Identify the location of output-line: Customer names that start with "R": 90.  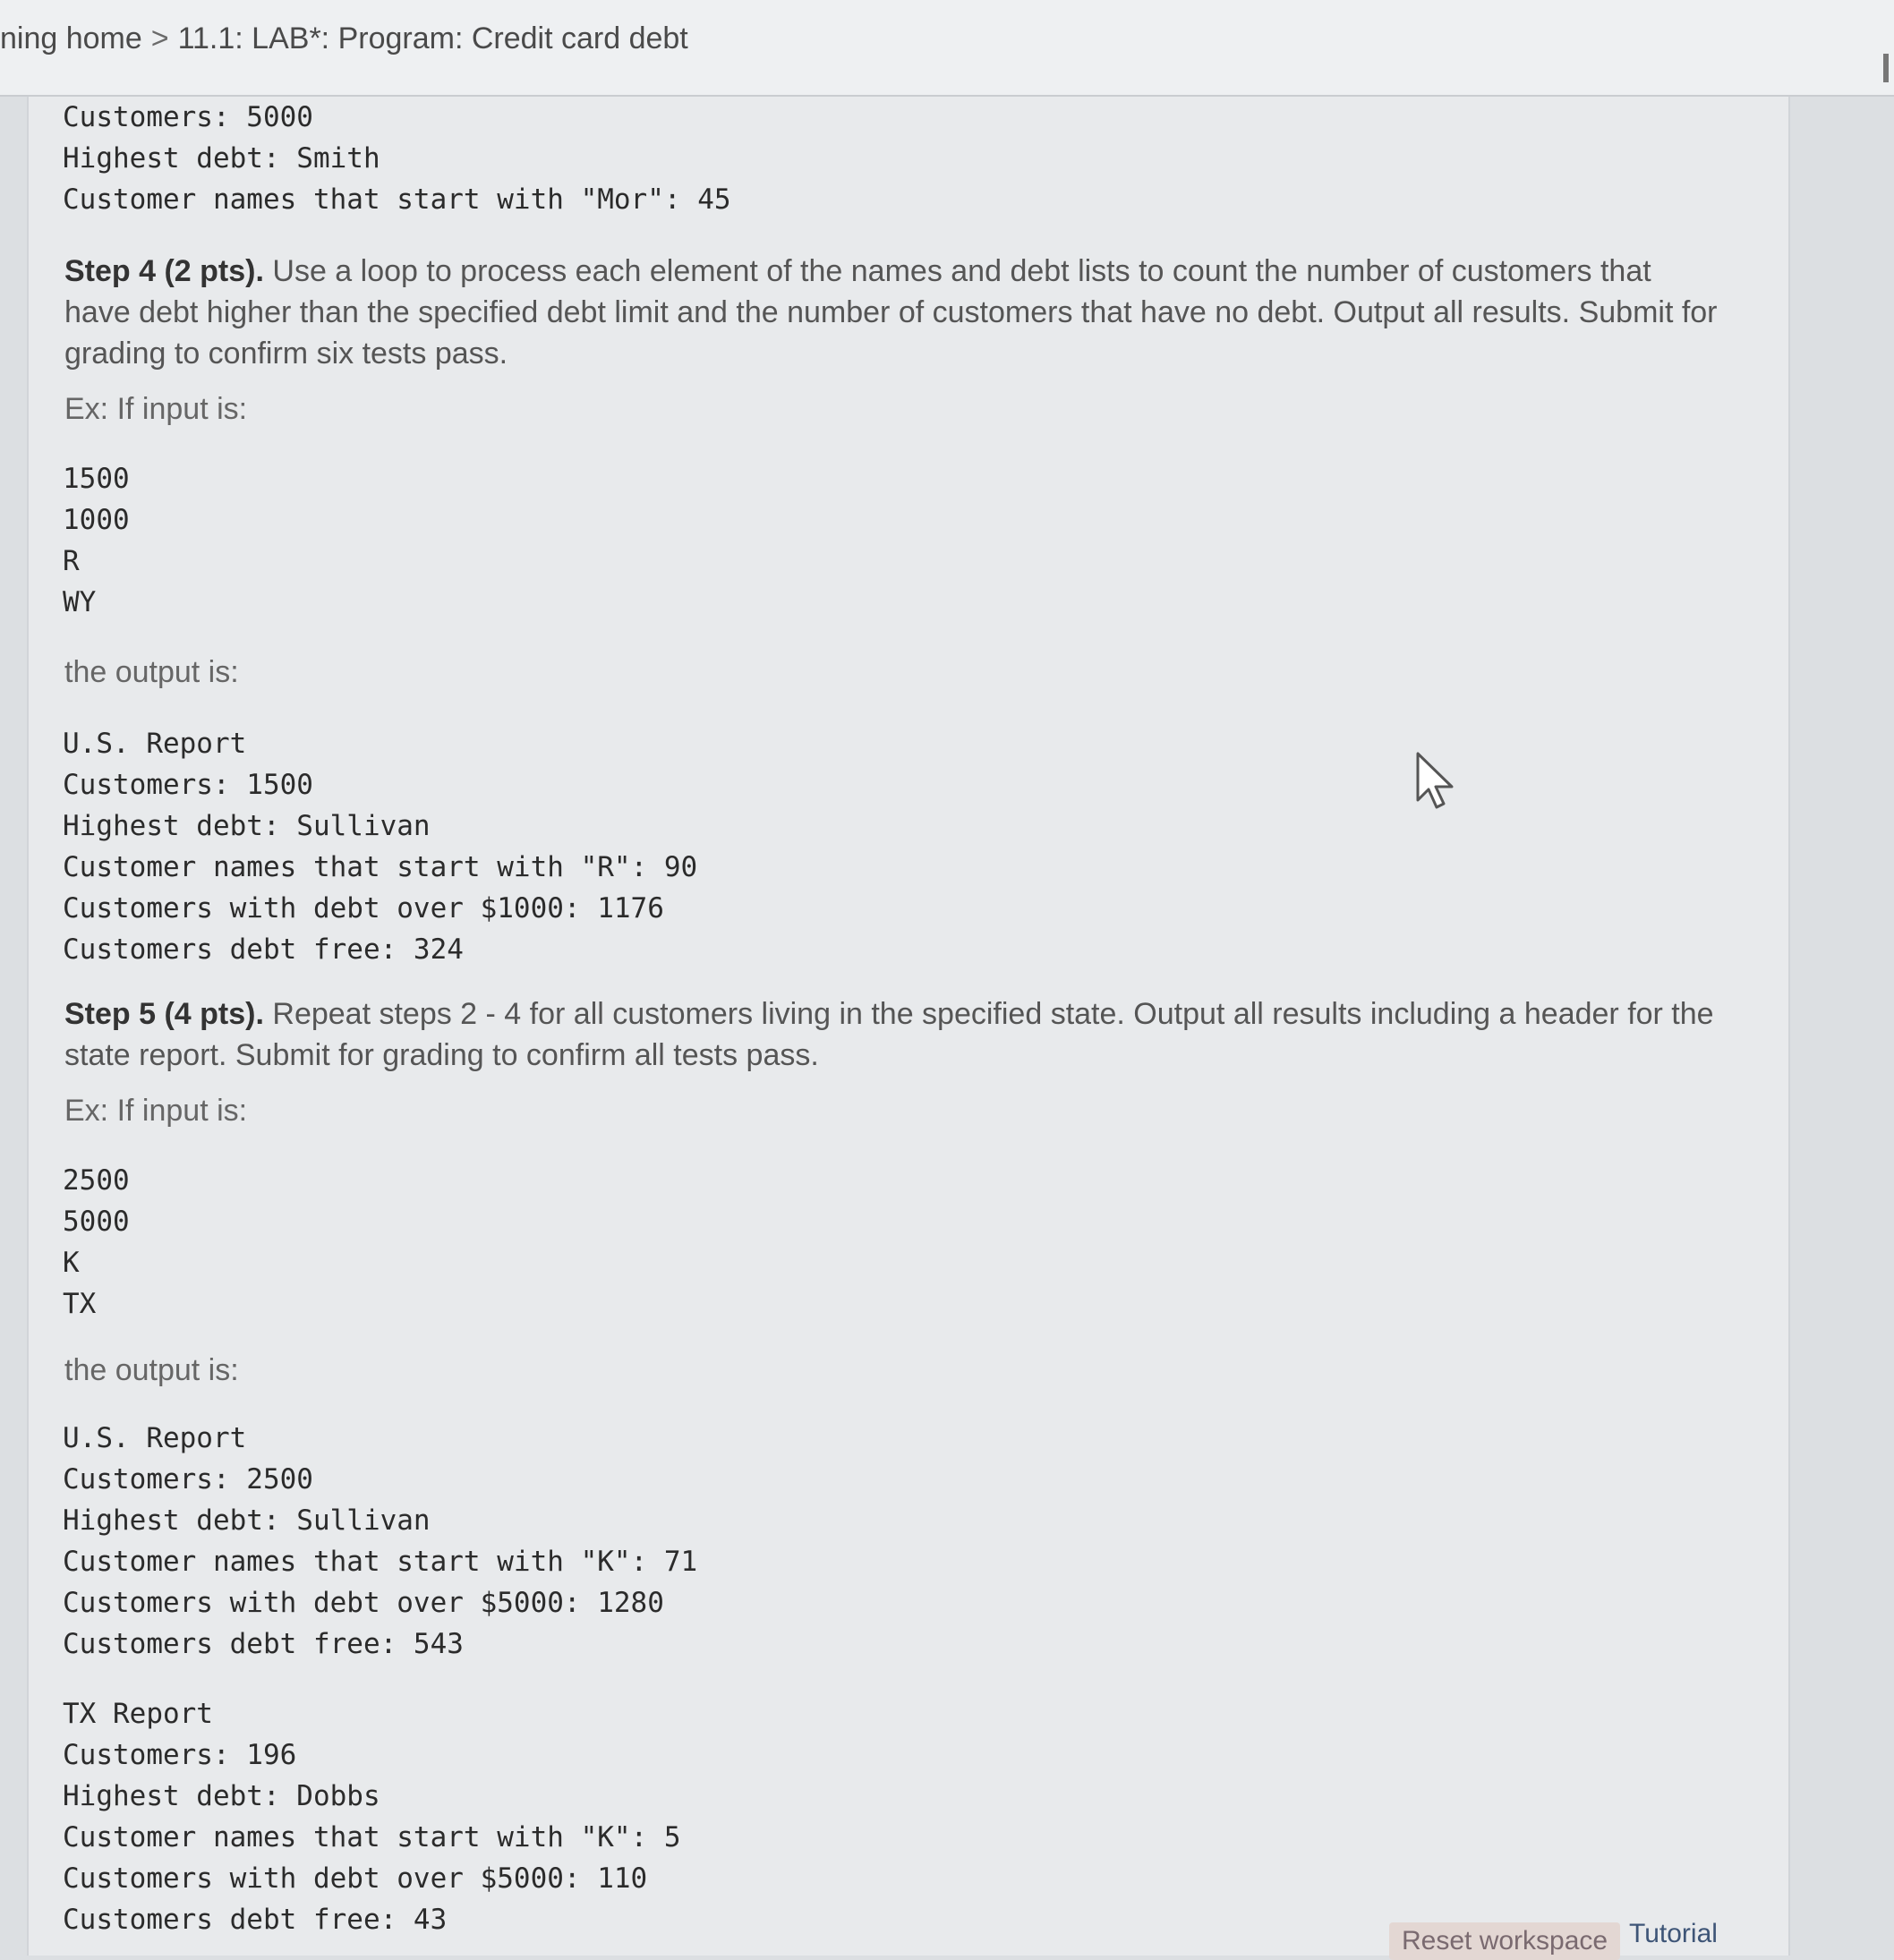
(380, 867).